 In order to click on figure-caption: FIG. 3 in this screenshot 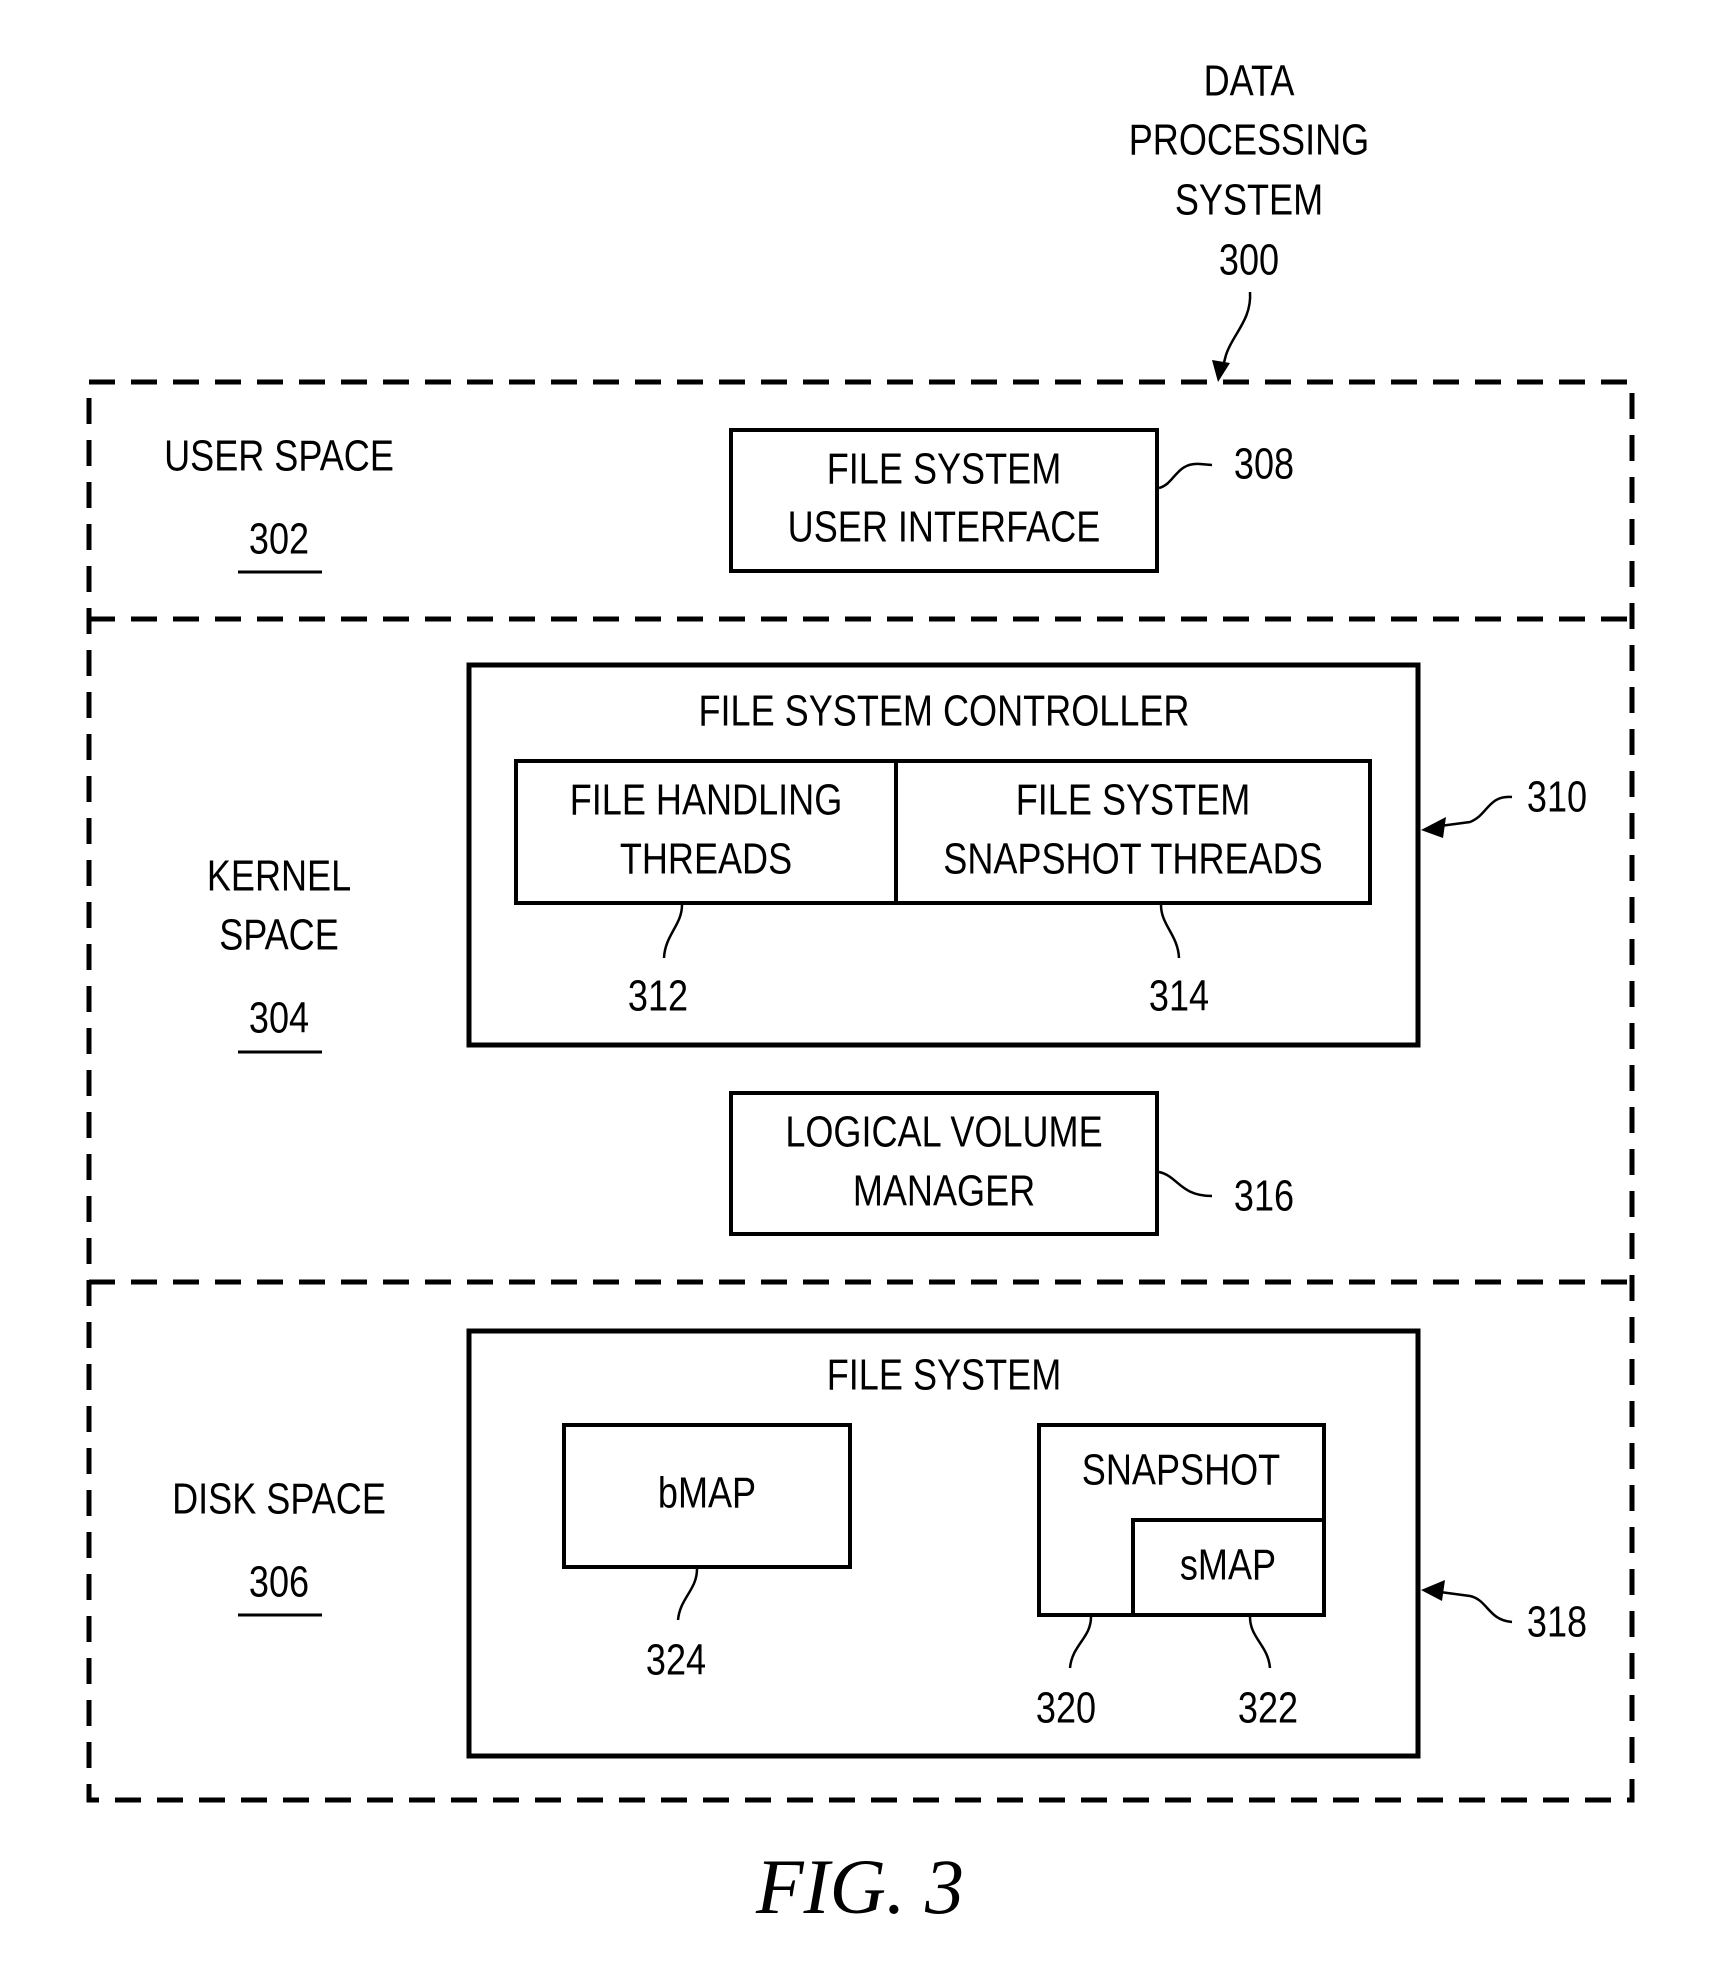, I will do `click(859, 1886)`.